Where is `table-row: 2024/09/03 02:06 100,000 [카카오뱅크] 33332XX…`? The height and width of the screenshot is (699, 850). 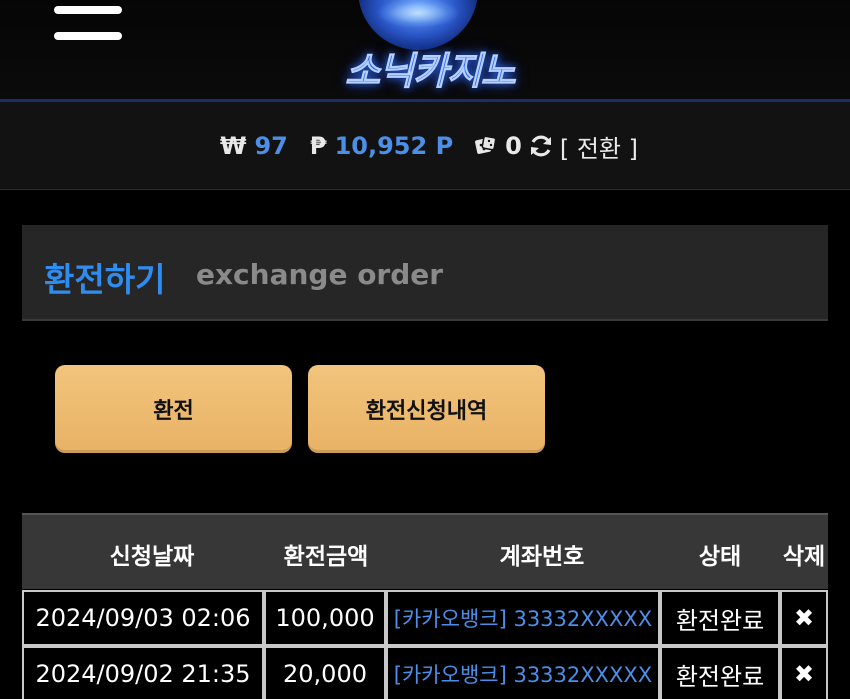
table-row: 2024/09/03 02:06 100,000 [카카오뱅크] 33332XX… is located at coordinates (436, 618).